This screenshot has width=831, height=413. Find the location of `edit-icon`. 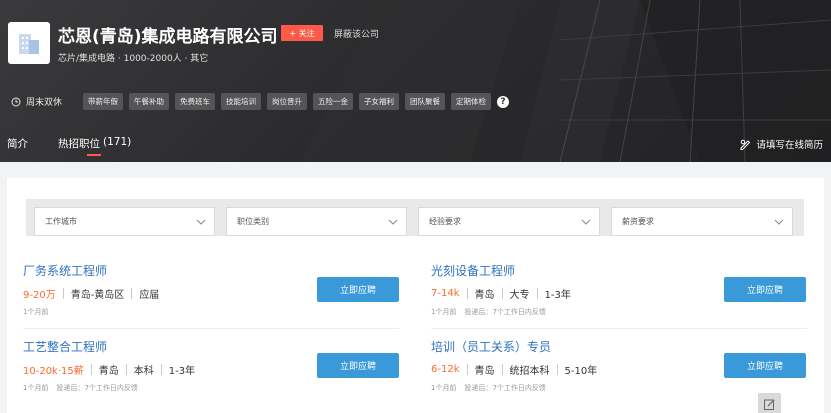

edit-icon is located at coordinates (769, 404).